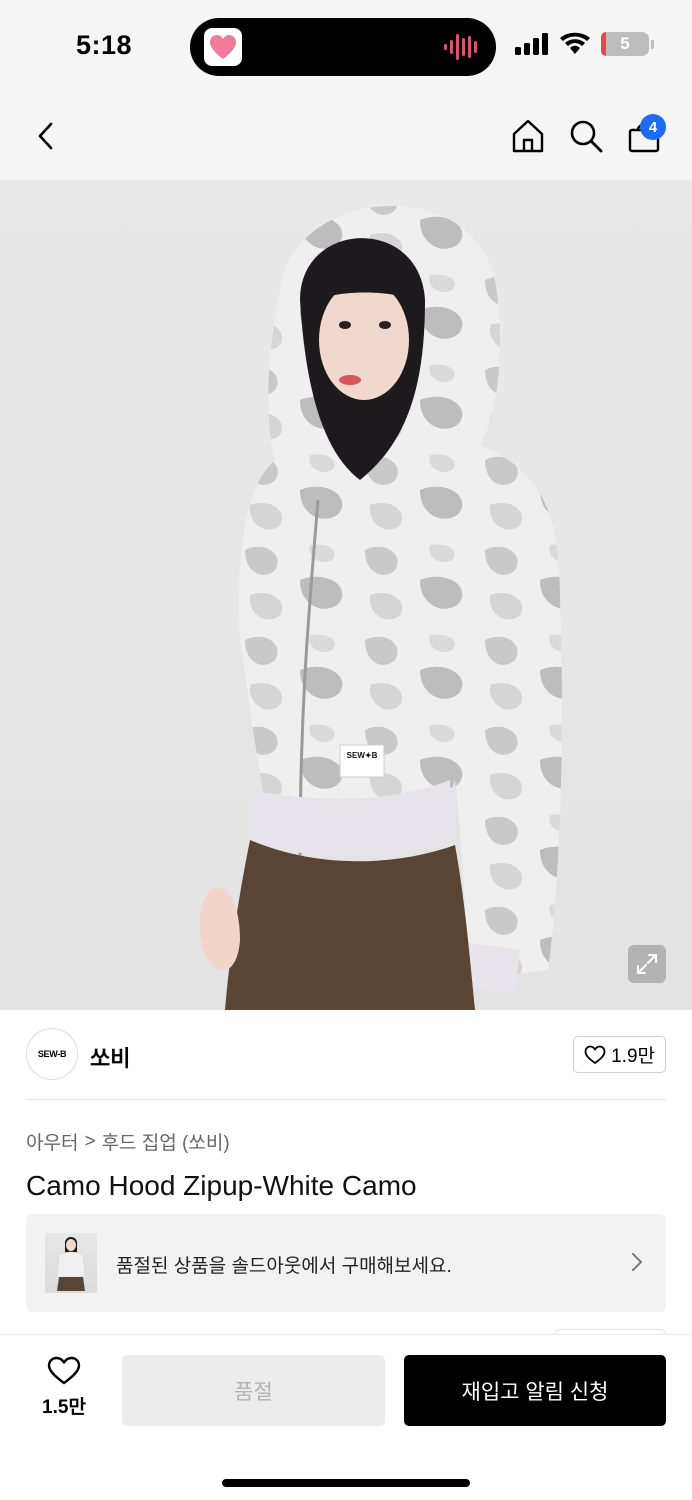 This screenshot has height=1500, width=692. Describe the element at coordinates (653, 127) in the screenshot. I see `cart-count-badge: 4` at that location.